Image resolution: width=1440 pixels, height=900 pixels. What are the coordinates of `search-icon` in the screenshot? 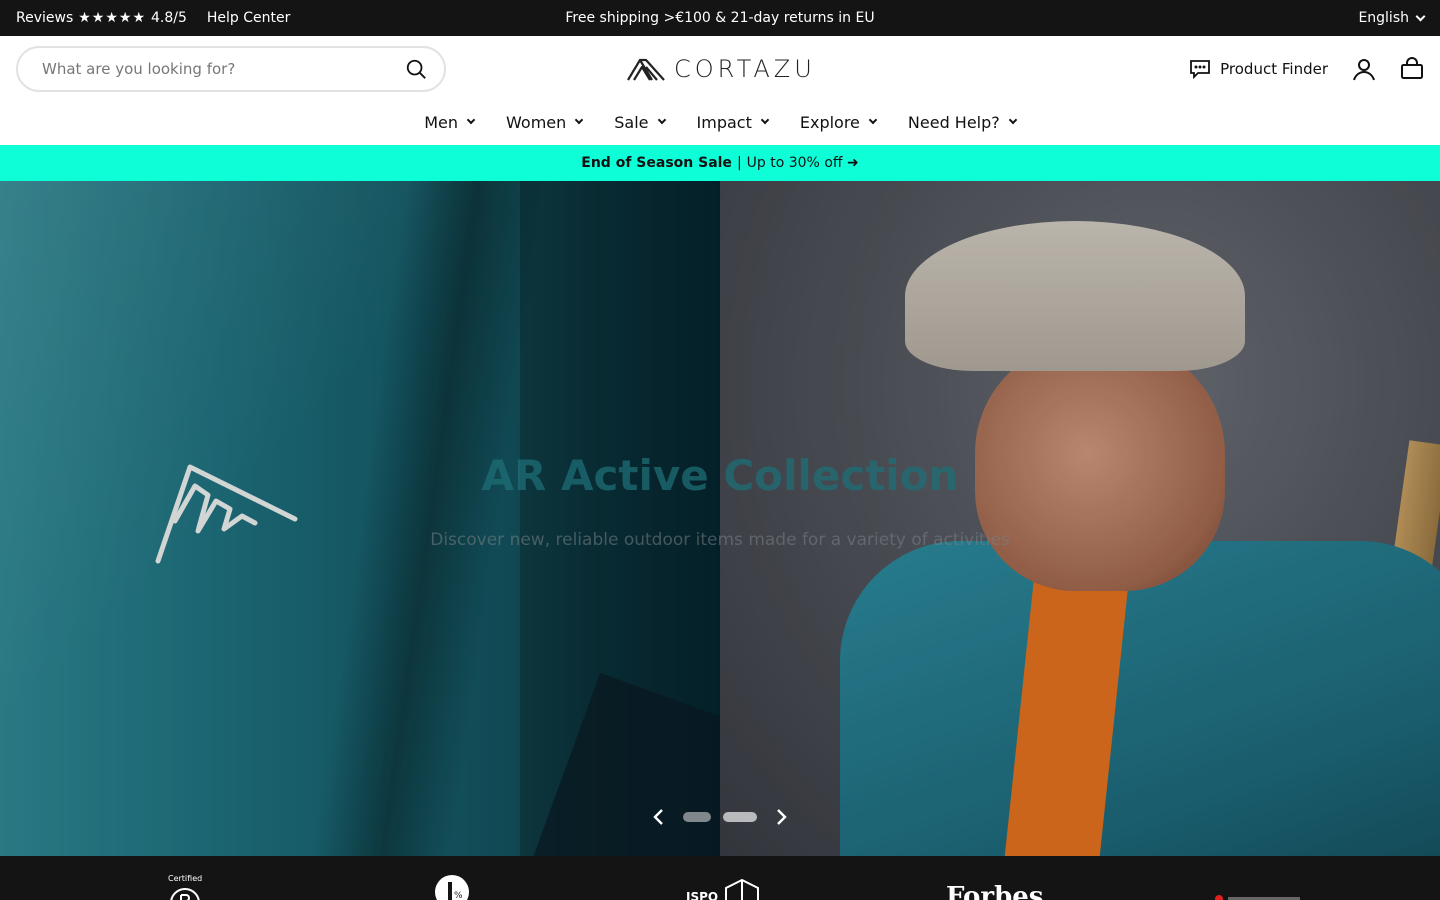 It's located at (416, 69).